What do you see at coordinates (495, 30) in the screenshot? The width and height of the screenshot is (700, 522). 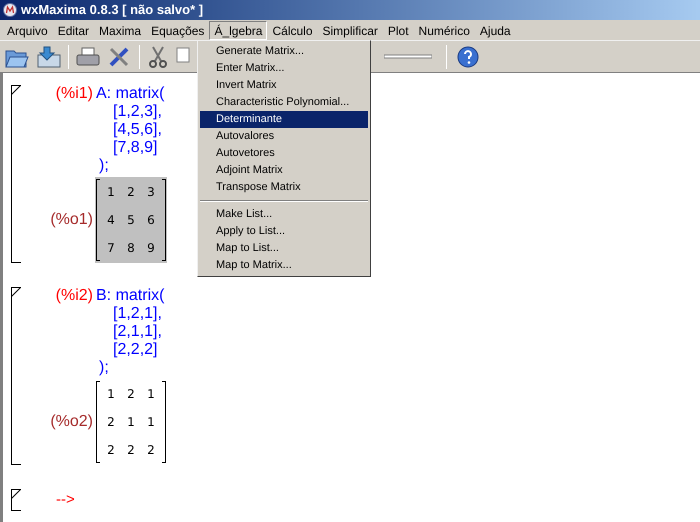 I see `menu-item: Ajuda` at bounding box center [495, 30].